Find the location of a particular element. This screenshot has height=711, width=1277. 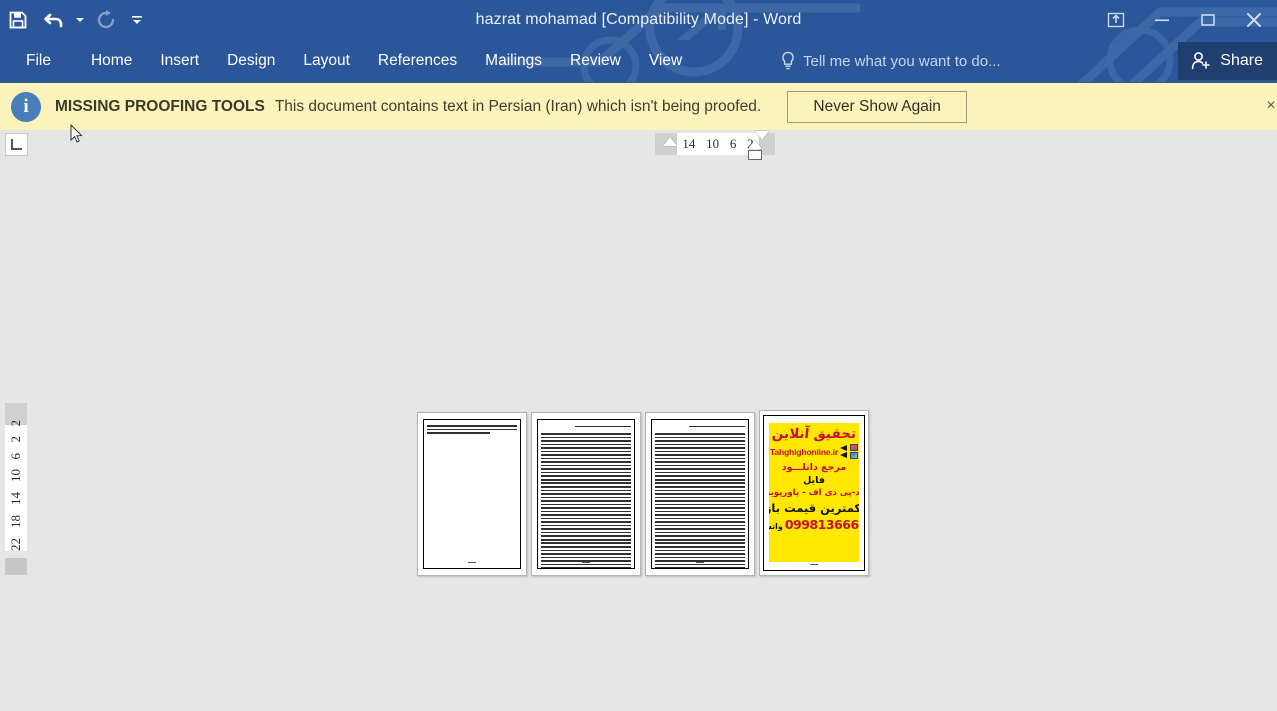

undo-button is located at coordinates (54, 20).